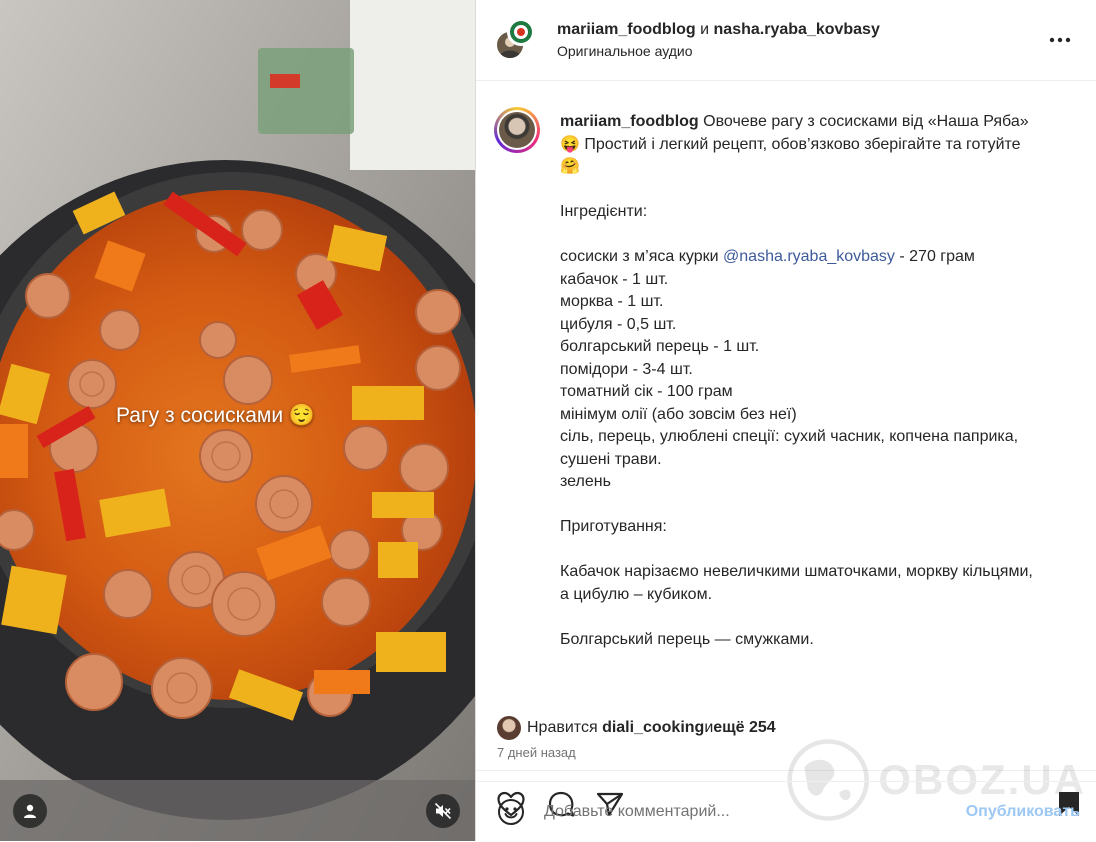 Image resolution: width=1096 pixels, height=842 pixels. Describe the element at coordinates (618, 324) in the screenshot. I see `ingredient-item: цибуля - 0,5 шт.` at that location.